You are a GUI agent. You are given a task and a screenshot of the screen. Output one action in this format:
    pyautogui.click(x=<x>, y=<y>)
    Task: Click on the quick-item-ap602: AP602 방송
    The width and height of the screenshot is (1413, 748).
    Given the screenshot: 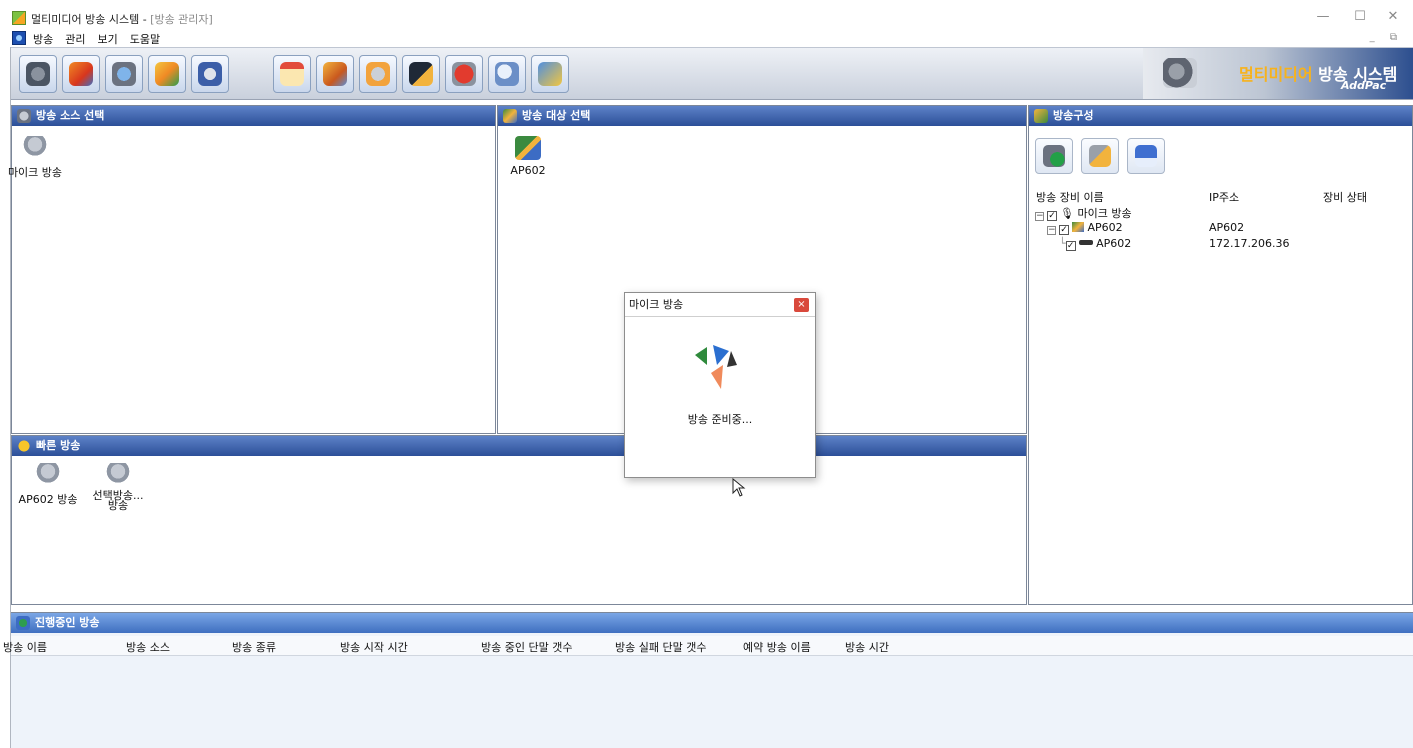 What is the action you would take?
    pyautogui.click(x=48, y=485)
    